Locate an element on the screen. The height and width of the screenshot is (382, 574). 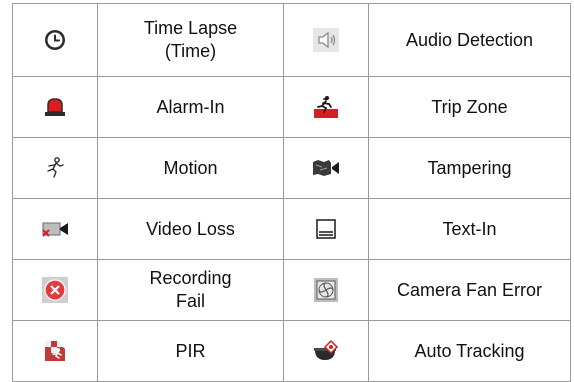
event-label-cell: Alarm-In is located at coordinates (190, 107).